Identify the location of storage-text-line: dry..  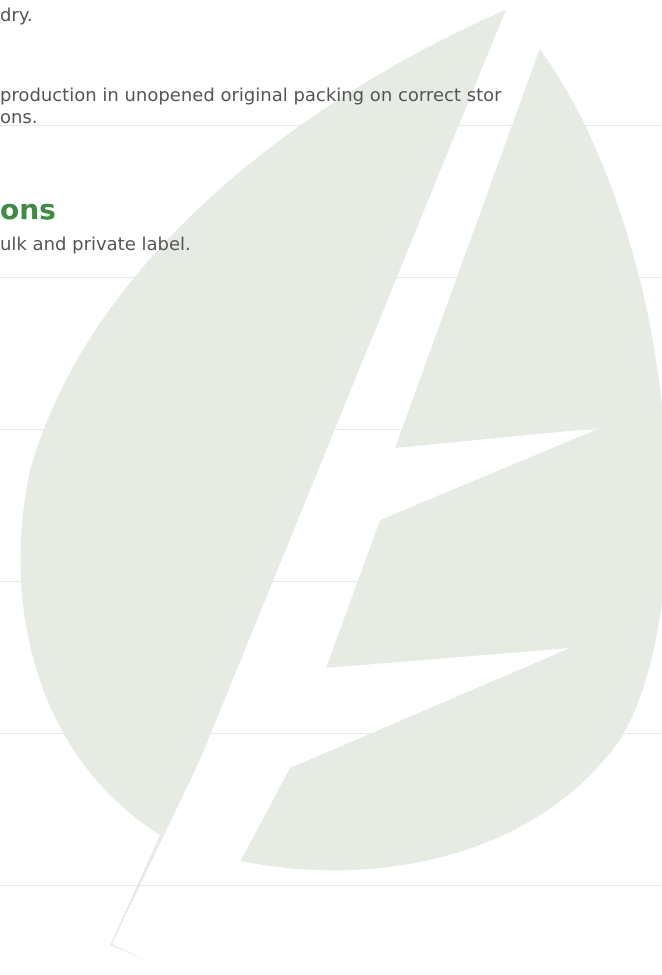
(16, 15).